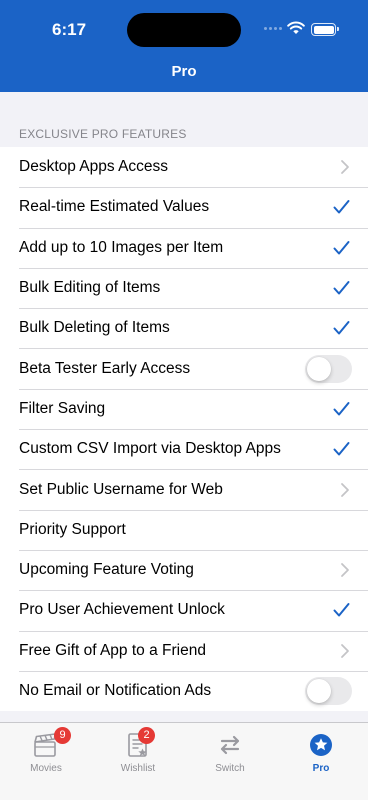 The width and height of the screenshot is (368, 800). I want to click on tab-switch: Switch, so click(230, 753).